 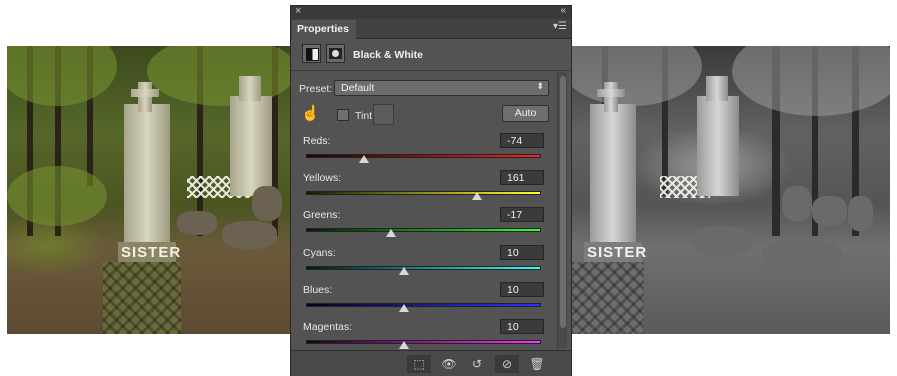 I want to click on slider-label: Reds:, so click(x=317, y=141).